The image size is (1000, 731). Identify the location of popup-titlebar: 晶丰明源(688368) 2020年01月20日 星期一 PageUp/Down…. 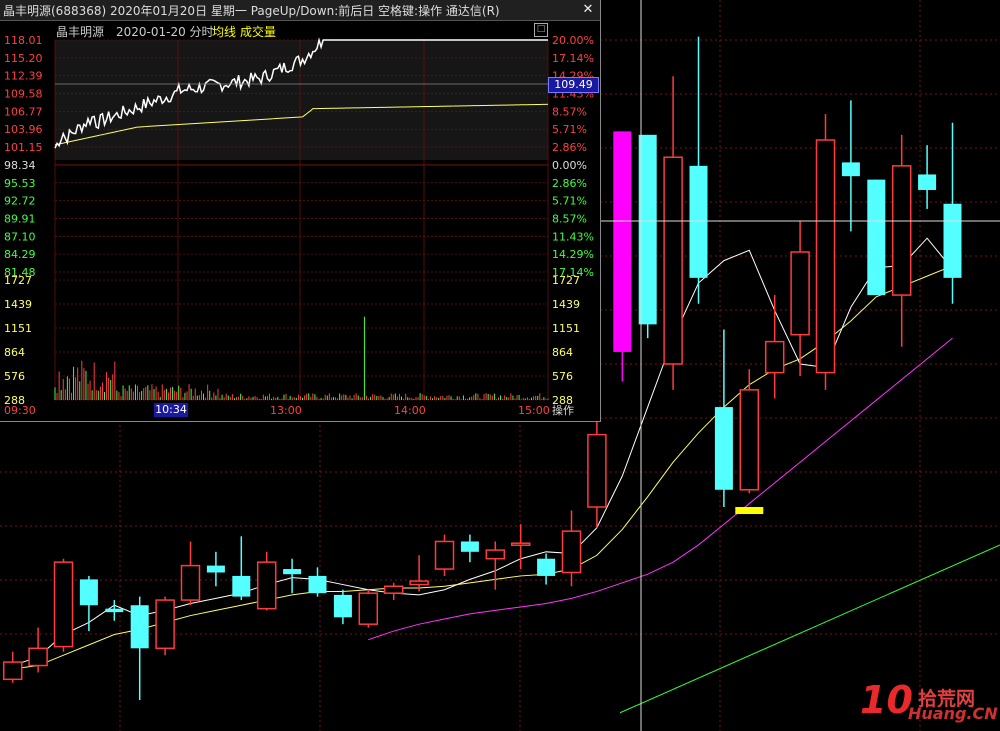
(300, 10).